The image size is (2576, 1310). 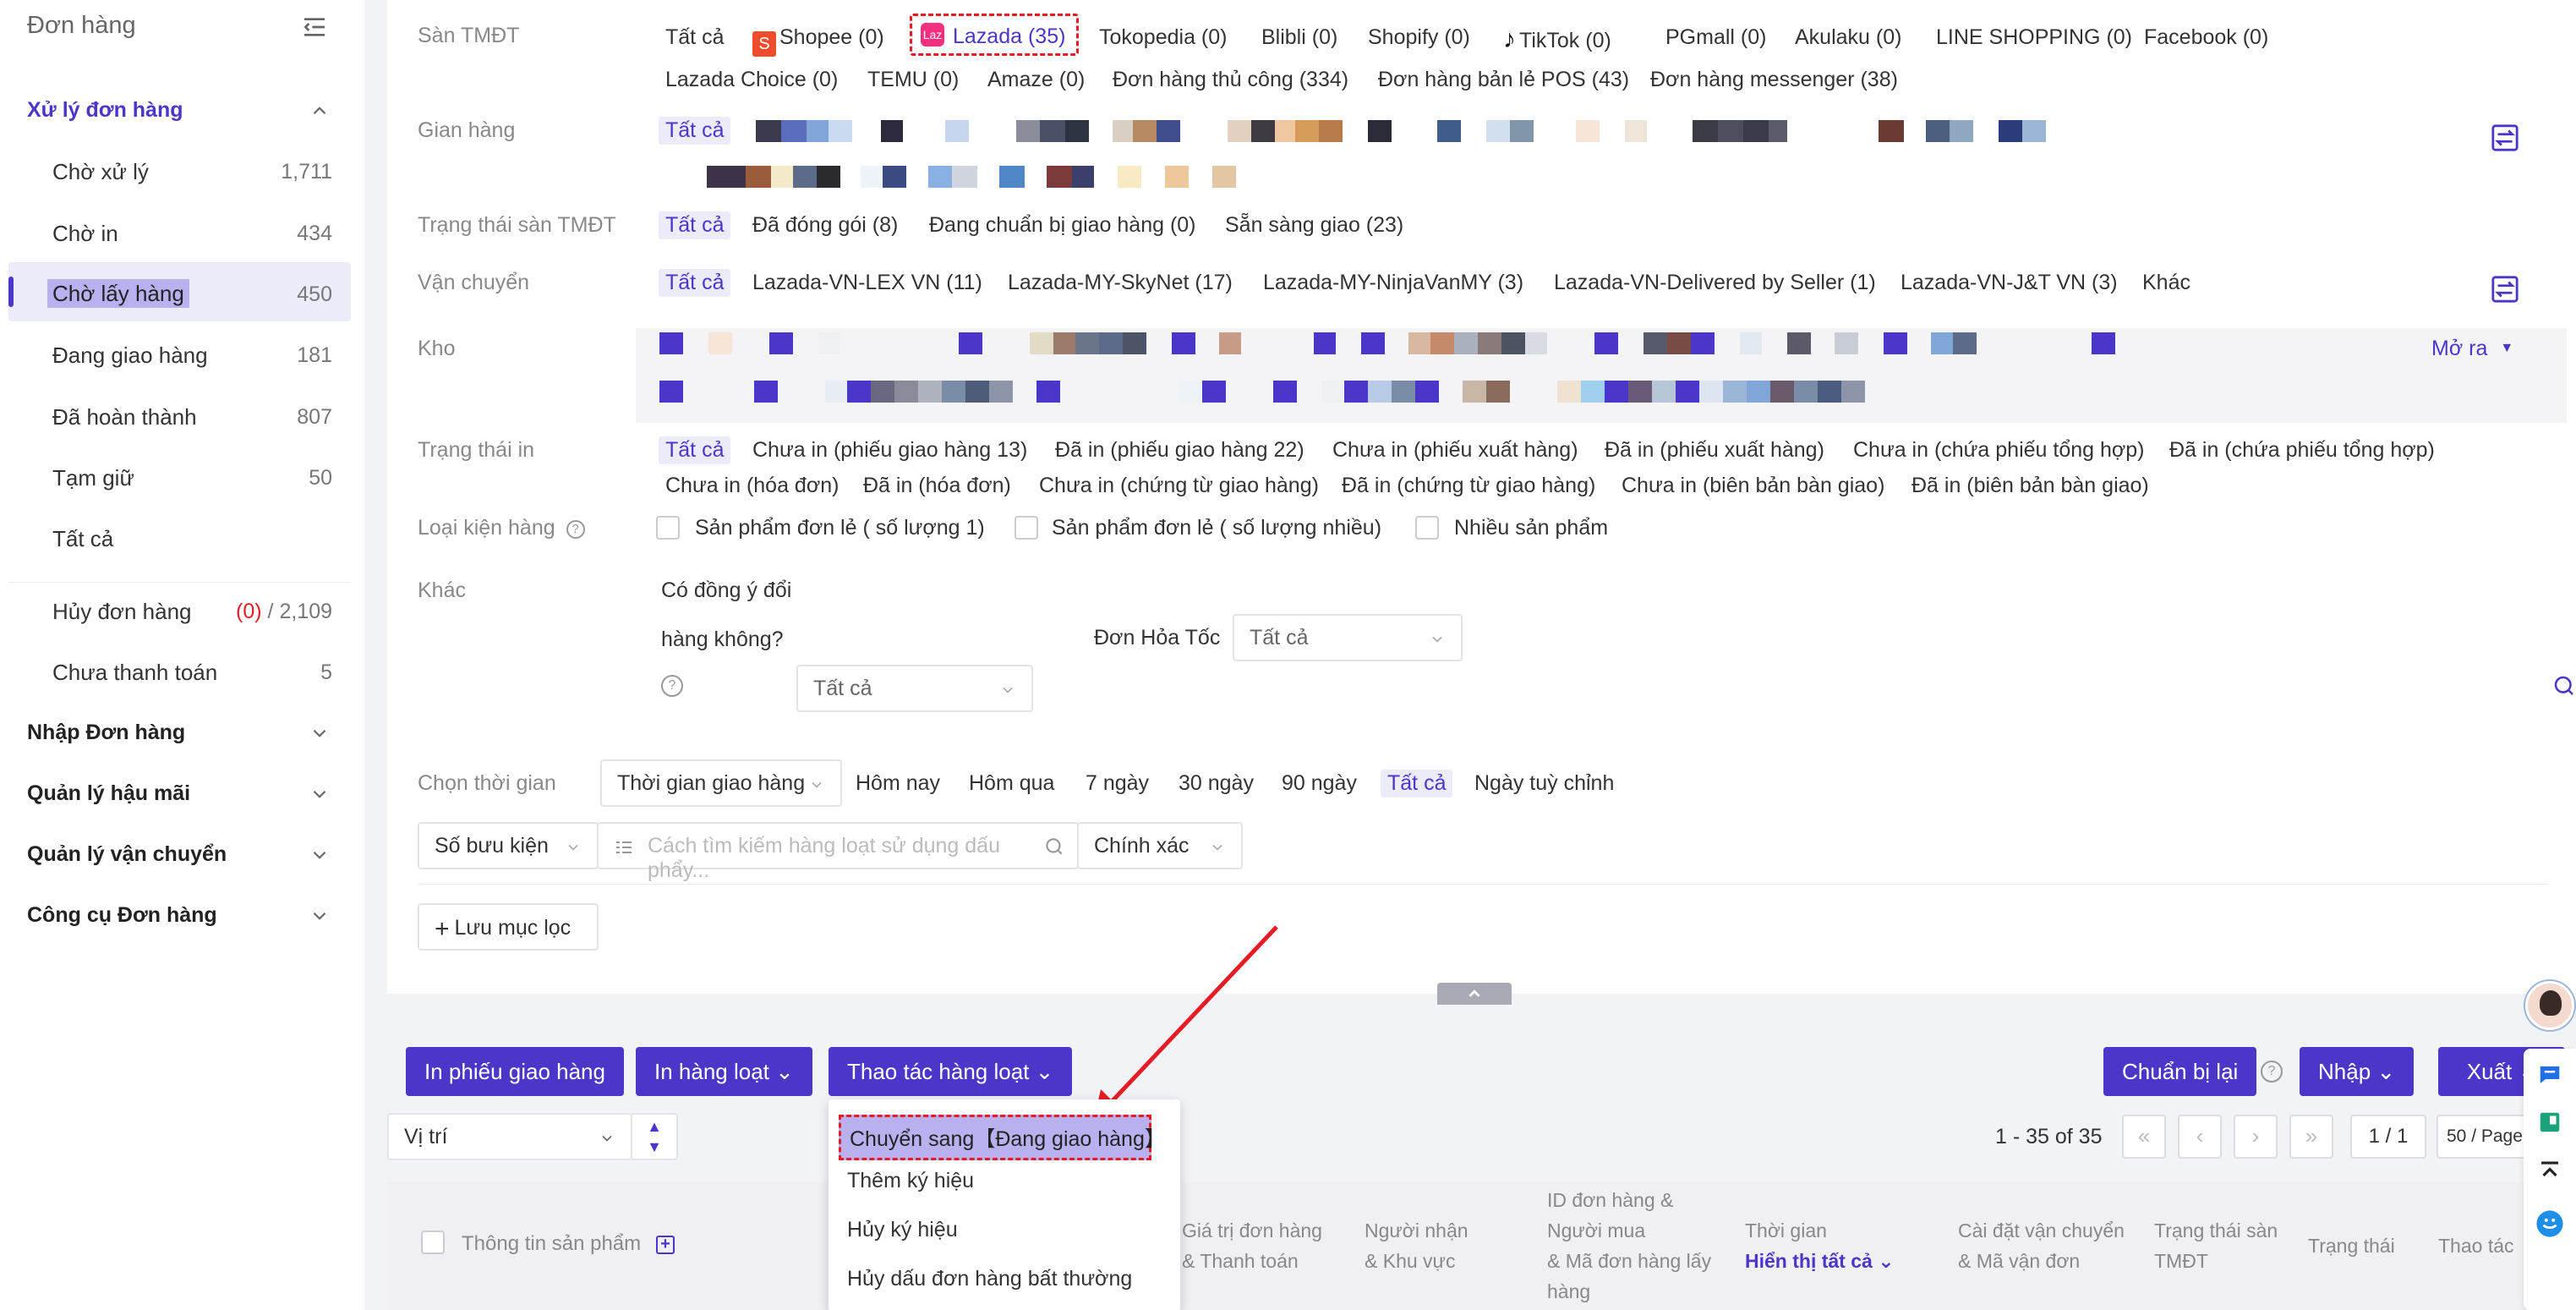 What do you see at coordinates (1774, 80) in the screenshot?
I see `san-option-messenger: Đơn hàng messenger (38)` at bounding box center [1774, 80].